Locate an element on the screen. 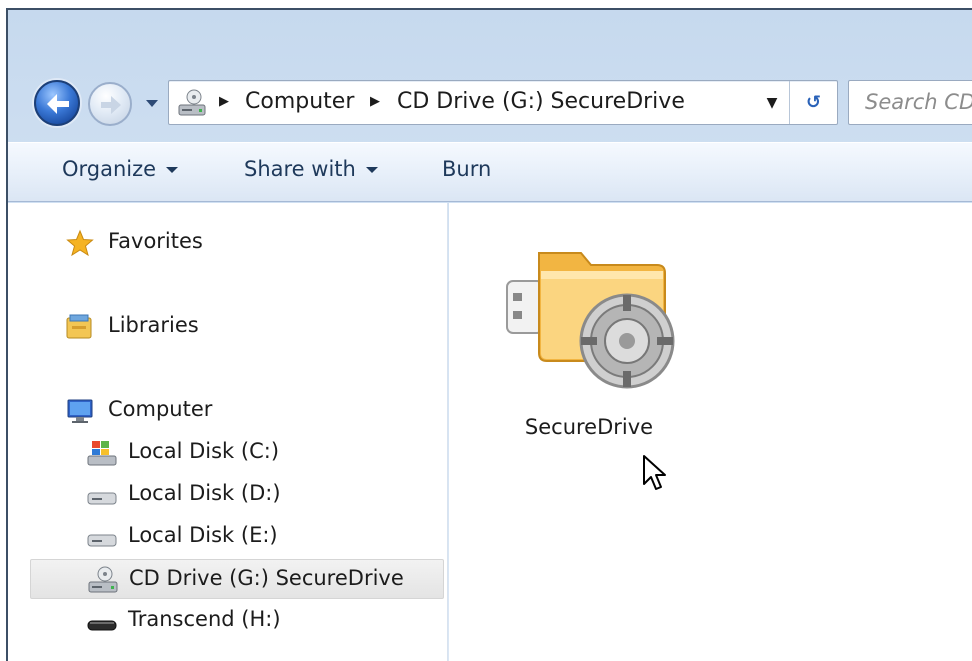 The height and width of the screenshot is (661, 972). breadcrumb-computer: Computer is located at coordinates (299, 101).